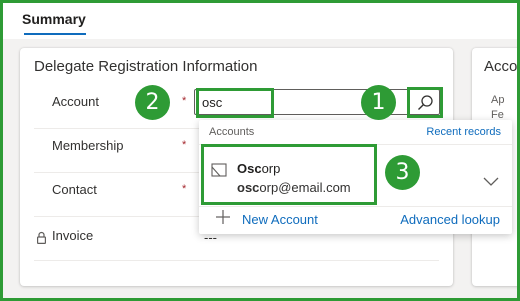  What do you see at coordinates (498, 100) in the screenshot?
I see `side-field-label: Ap` at bounding box center [498, 100].